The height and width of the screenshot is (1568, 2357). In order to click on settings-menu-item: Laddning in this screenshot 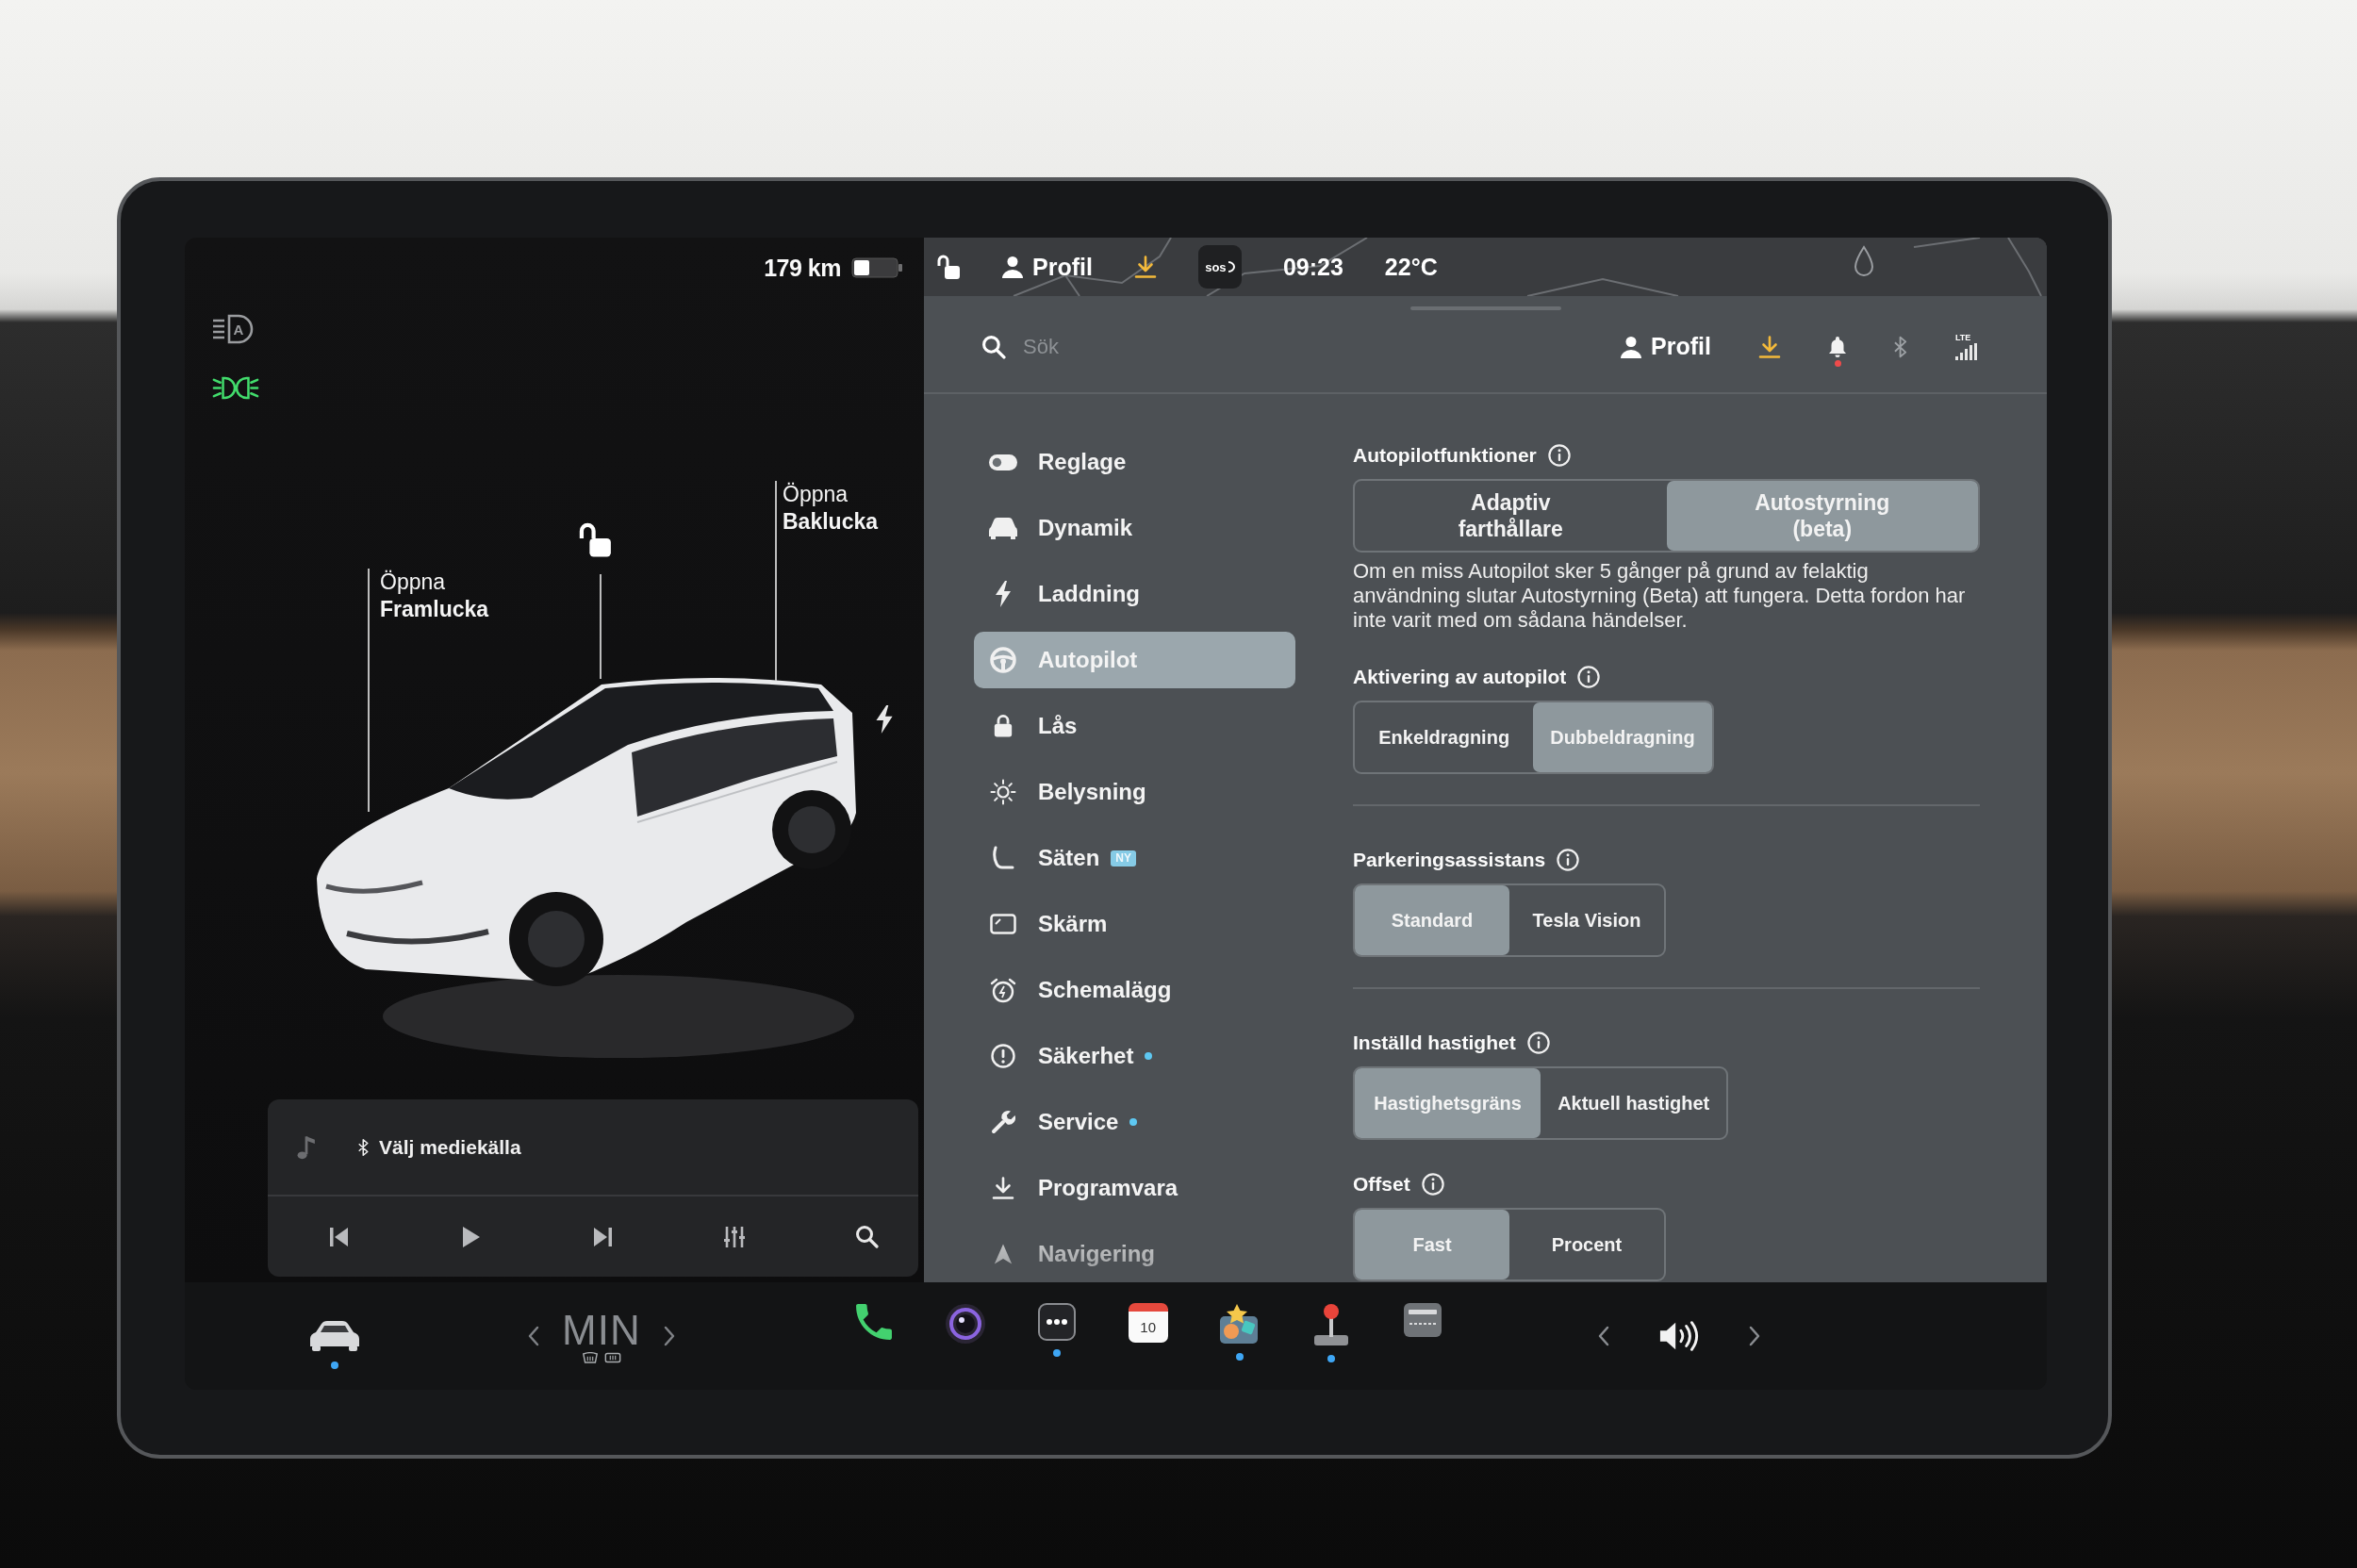, I will do `click(1134, 594)`.